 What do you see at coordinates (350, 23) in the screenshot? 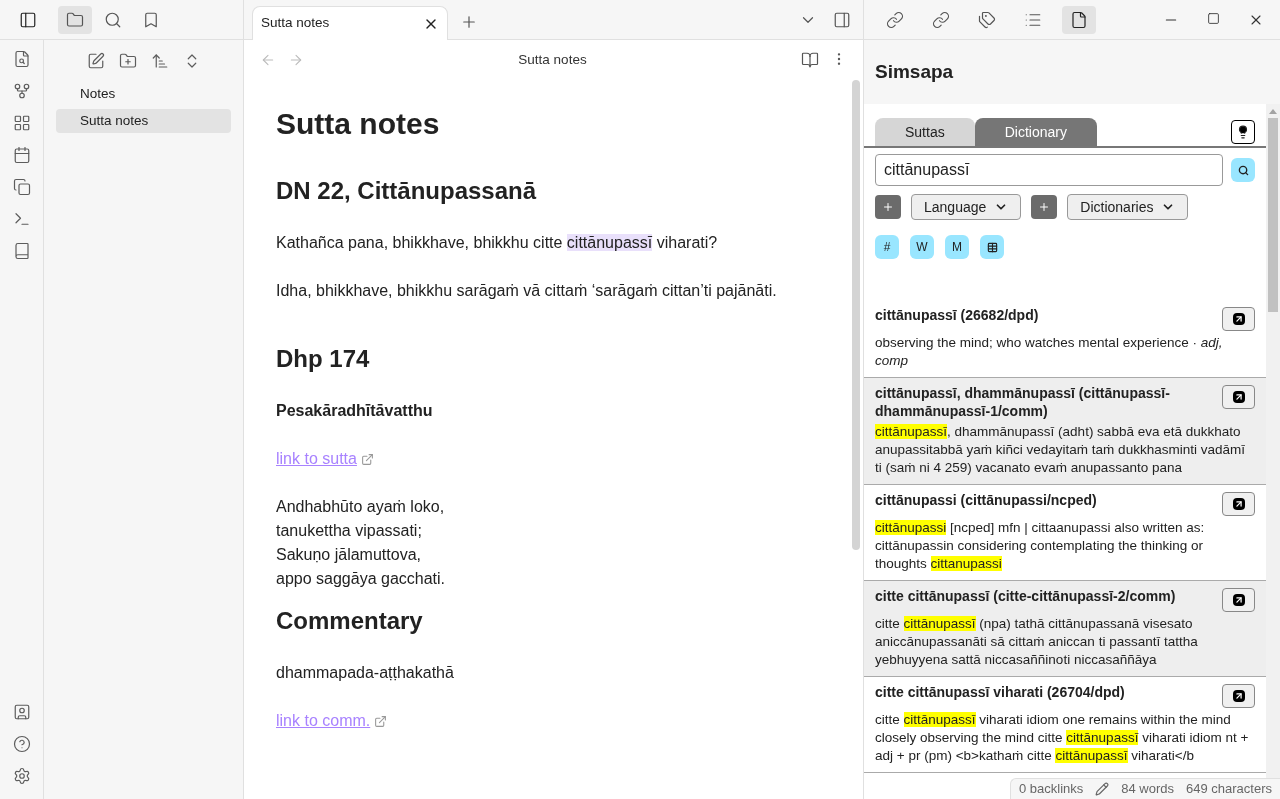
I see `editor-tab: Sutta notes` at bounding box center [350, 23].